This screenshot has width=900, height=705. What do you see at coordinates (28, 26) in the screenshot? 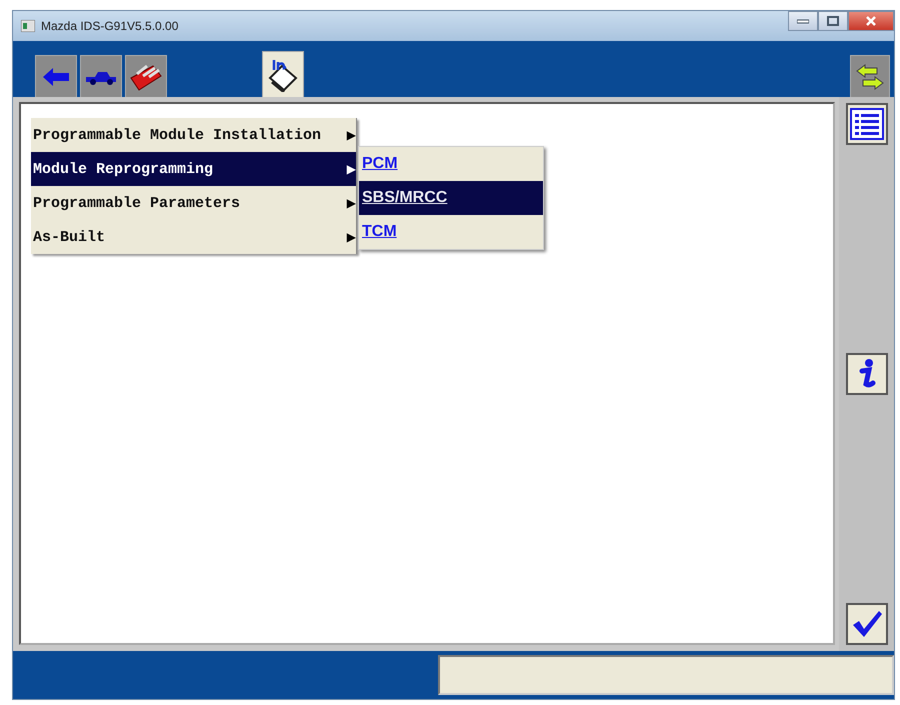
I see `app-icon` at bounding box center [28, 26].